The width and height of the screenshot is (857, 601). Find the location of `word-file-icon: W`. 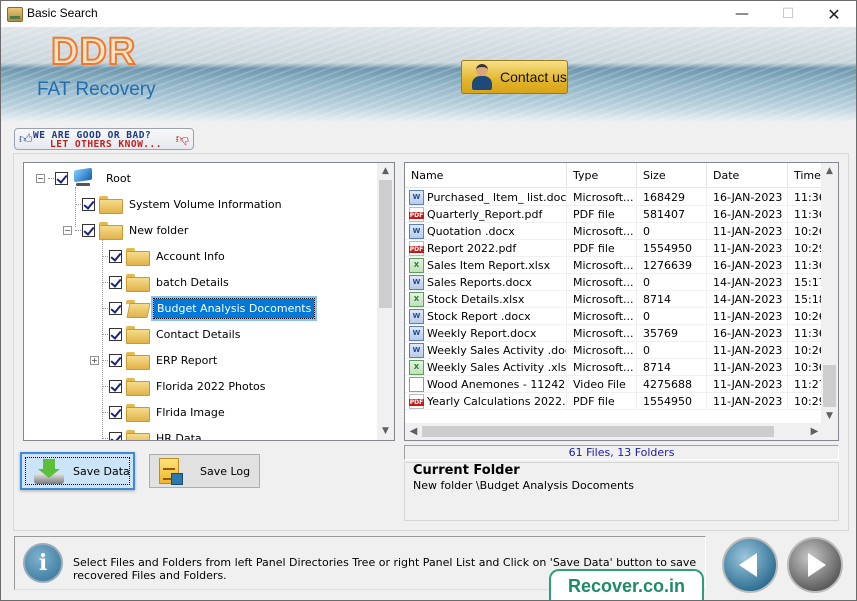

word-file-icon: W is located at coordinates (416, 316).